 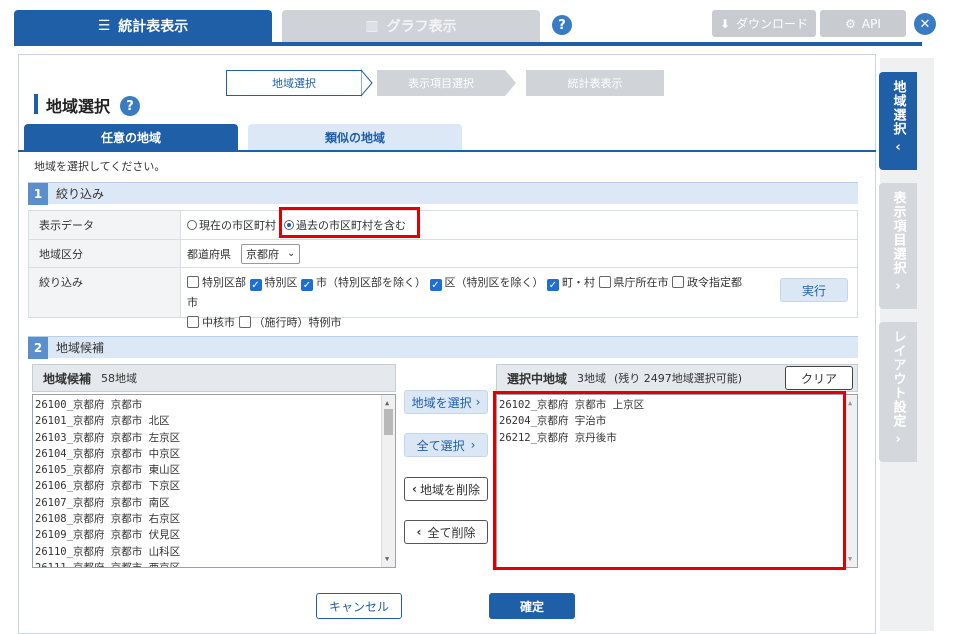 What do you see at coordinates (214, 438) in the screenshot?
I see `list-item: 26103_京都府 京都市 左京区` at bounding box center [214, 438].